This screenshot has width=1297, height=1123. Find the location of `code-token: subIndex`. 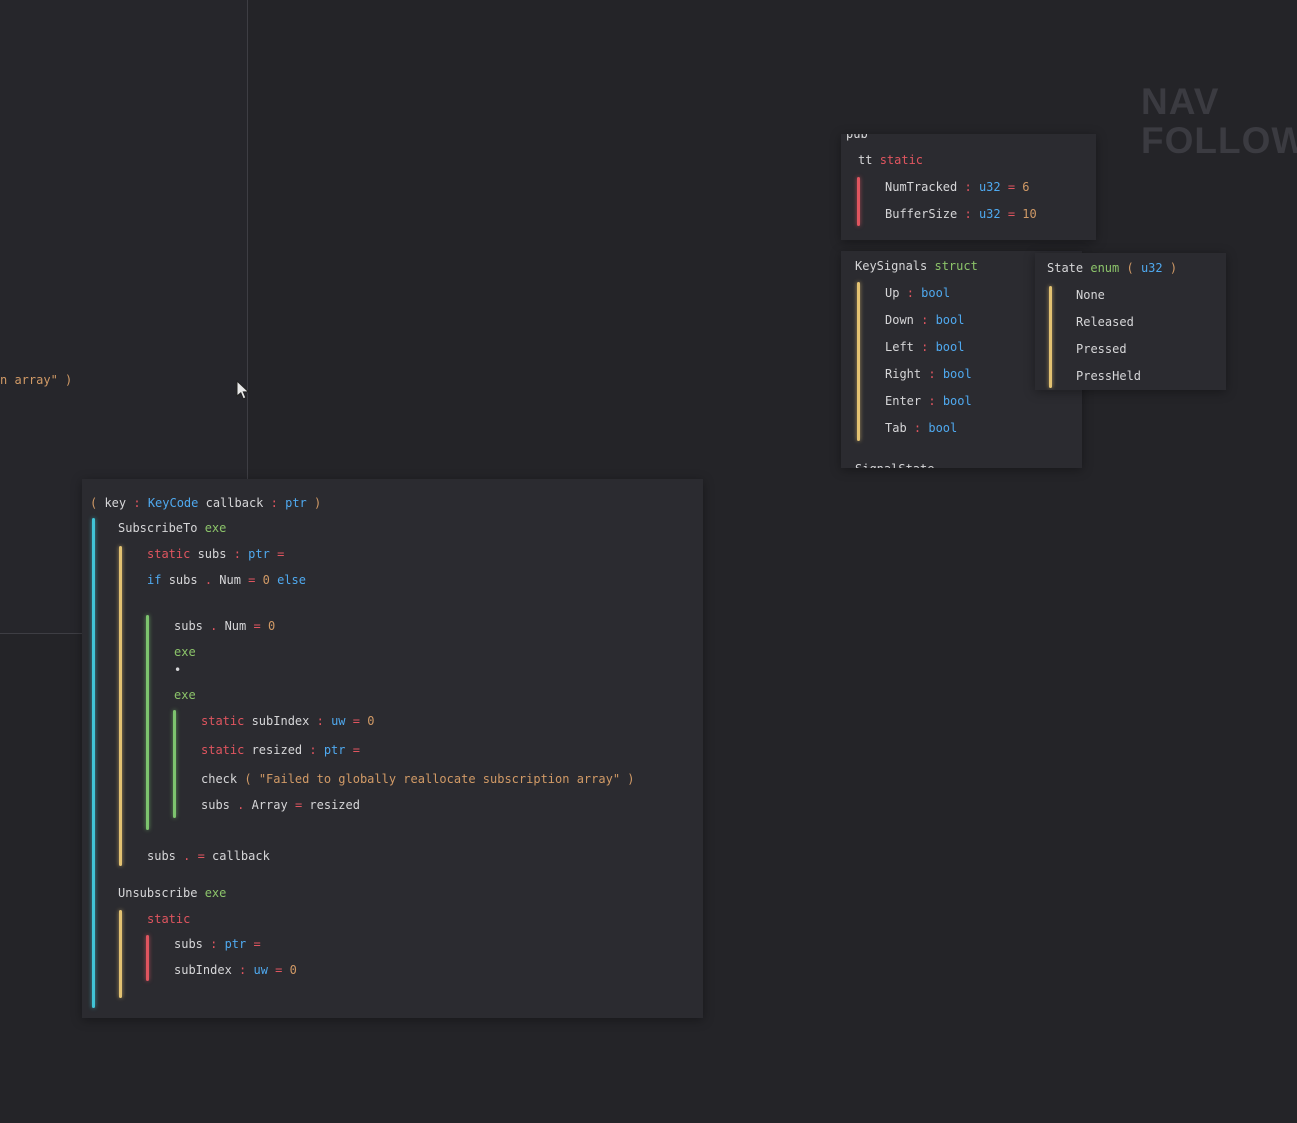

code-token: subIndex is located at coordinates (284, 721).